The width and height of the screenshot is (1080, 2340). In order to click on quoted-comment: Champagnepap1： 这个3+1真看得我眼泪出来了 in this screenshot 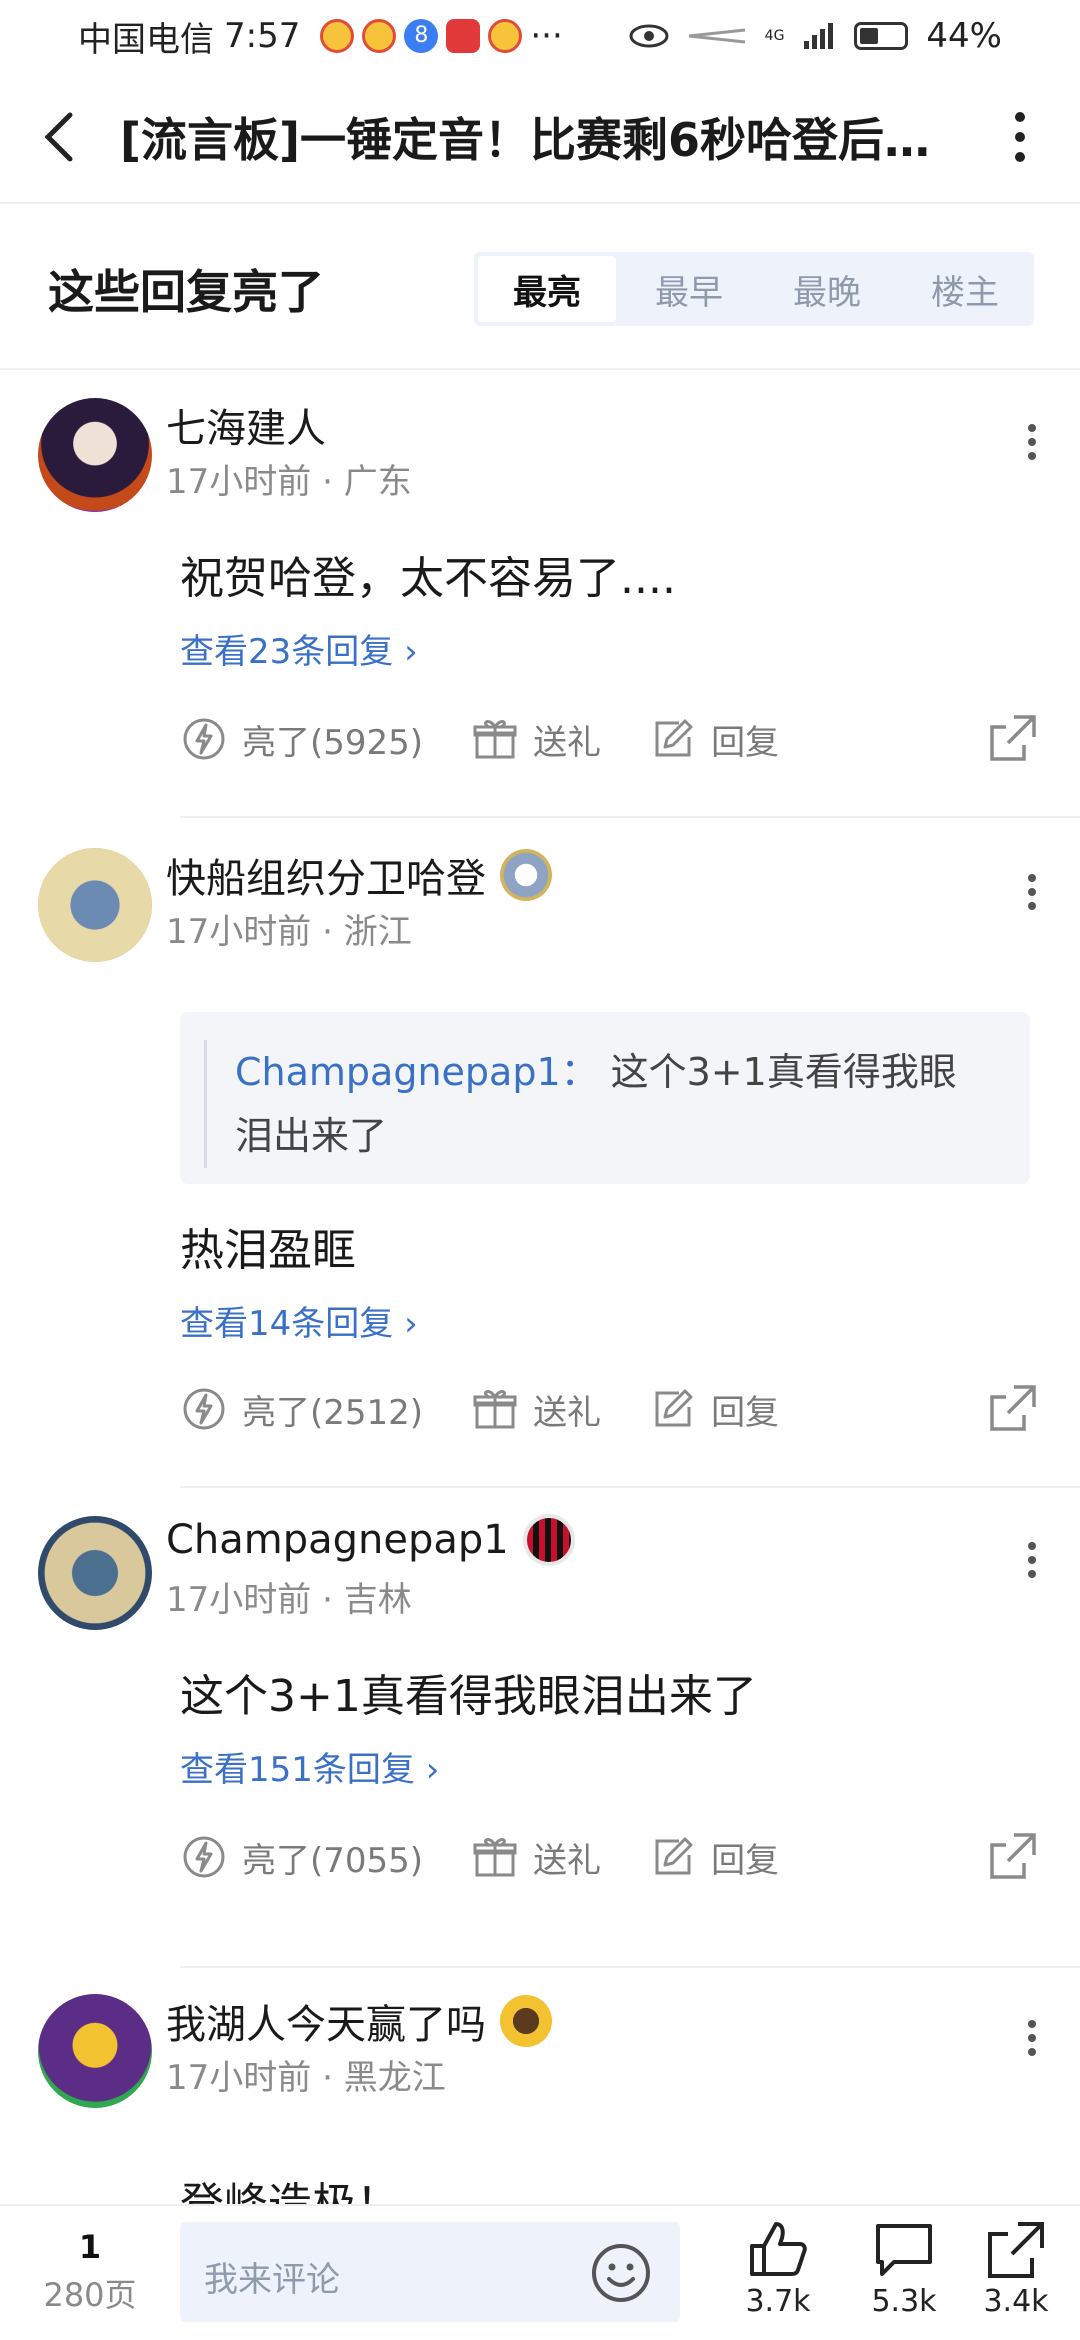, I will do `click(605, 1098)`.